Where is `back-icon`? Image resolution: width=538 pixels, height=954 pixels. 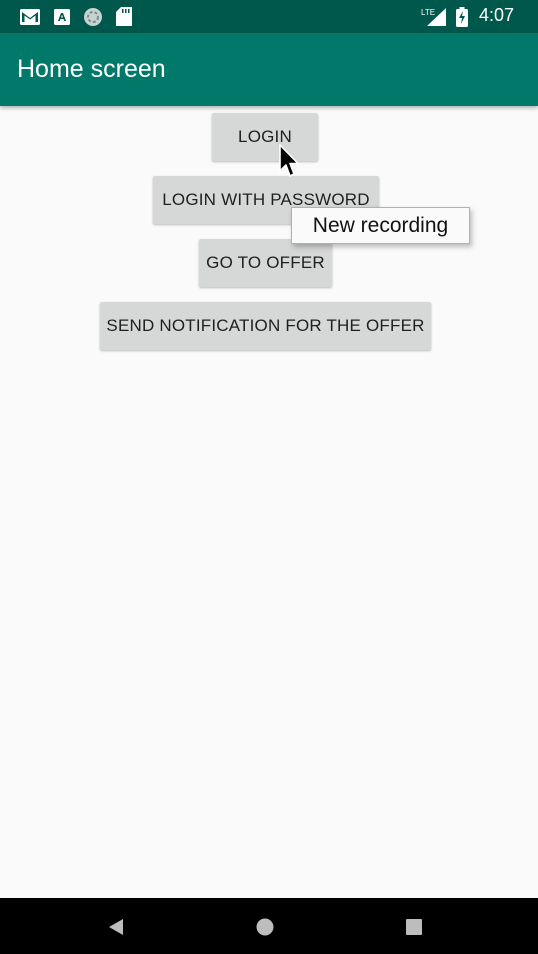
back-icon is located at coordinates (116, 927).